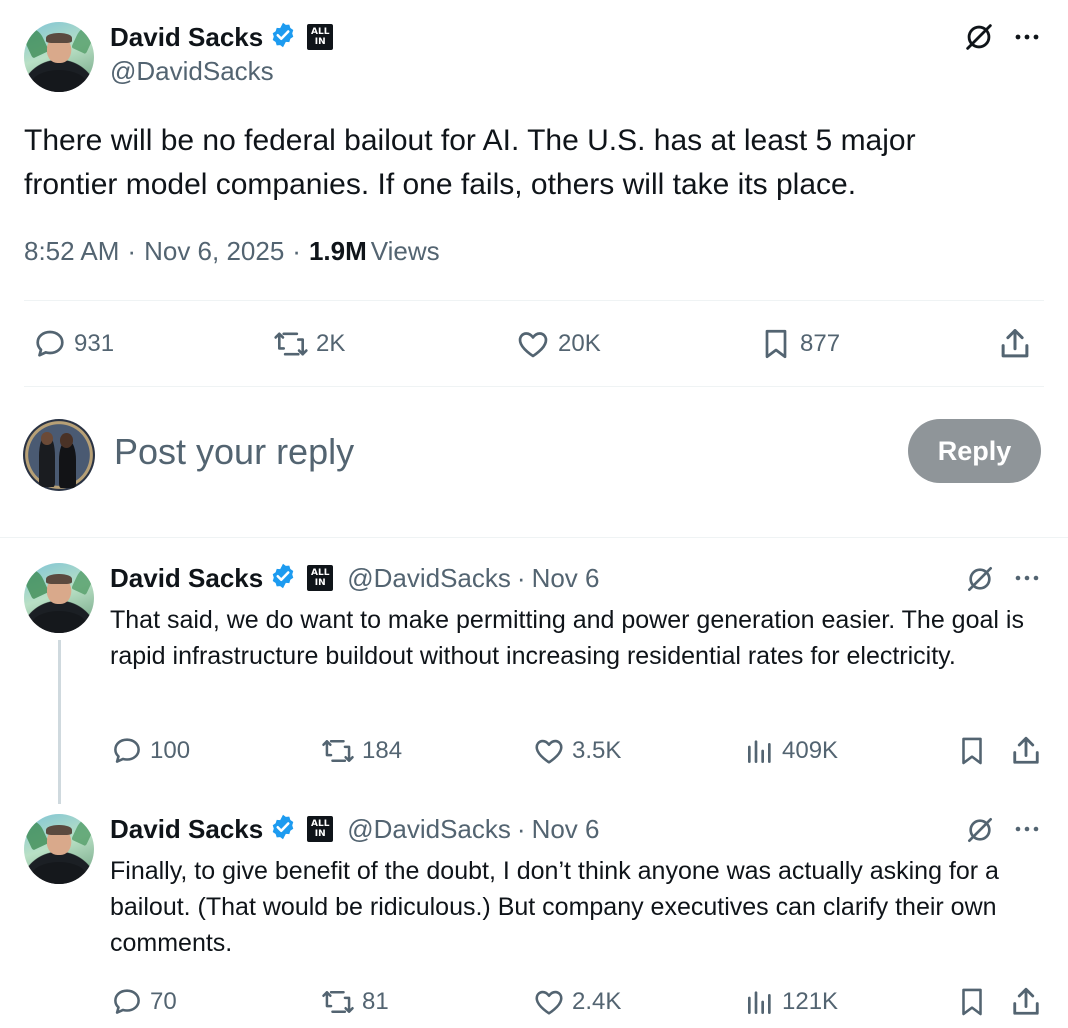  I want to click on views-action: 121K, so click(791, 1002).